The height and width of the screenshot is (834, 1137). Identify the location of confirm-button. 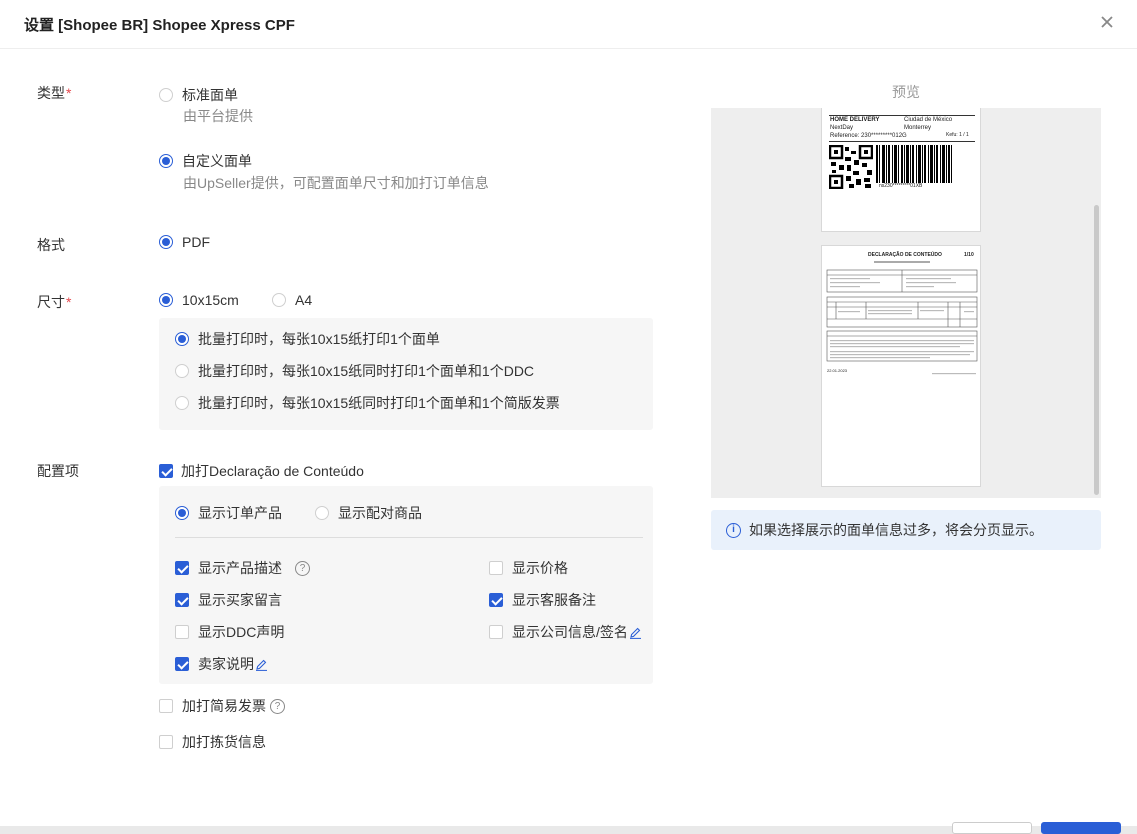
(1081, 828).